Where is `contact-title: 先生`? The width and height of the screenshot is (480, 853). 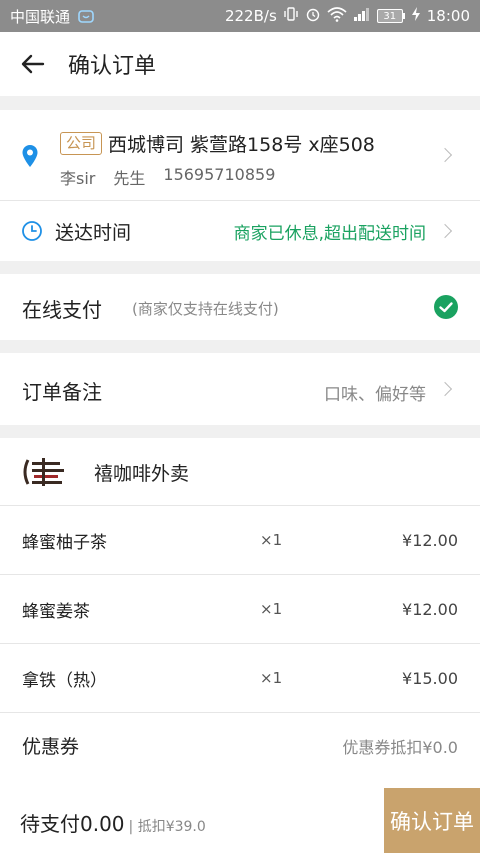 contact-title: 先生 is located at coordinates (129, 178).